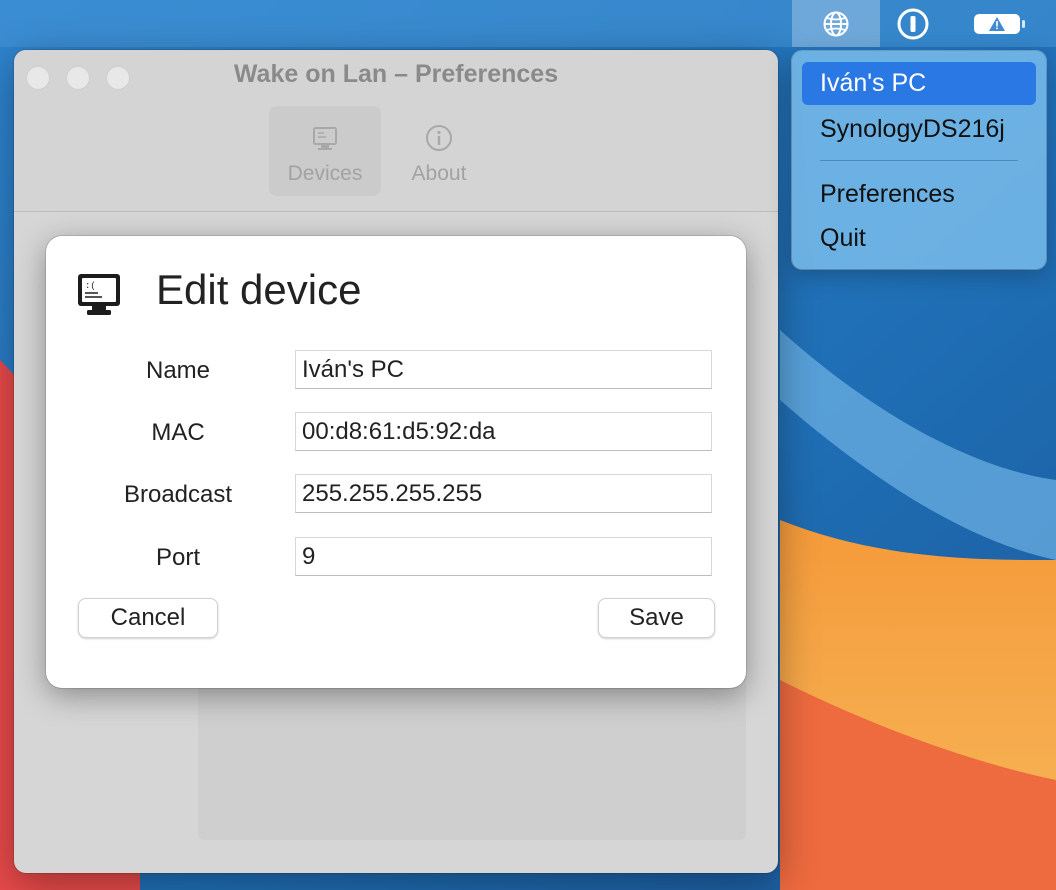 This screenshot has width=1056, height=890. What do you see at coordinates (396, 74) in the screenshot?
I see `window-title: Wake on Lan – Preferences` at bounding box center [396, 74].